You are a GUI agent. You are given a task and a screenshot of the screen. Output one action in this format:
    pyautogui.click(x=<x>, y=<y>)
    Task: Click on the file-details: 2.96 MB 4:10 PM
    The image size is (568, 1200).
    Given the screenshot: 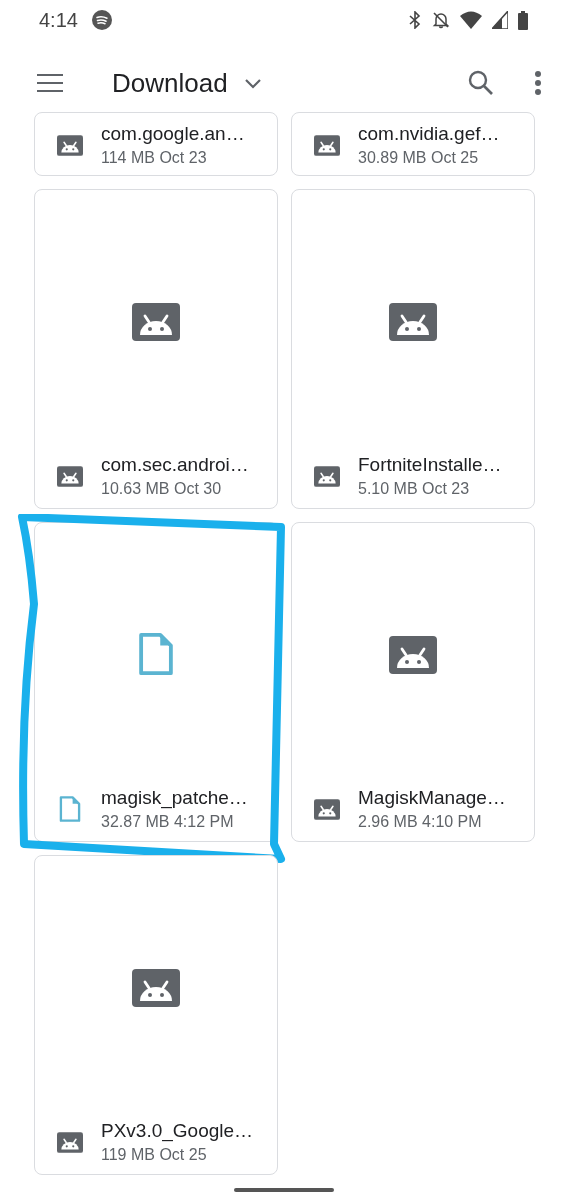 What is the action you would take?
    pyautogui.click(x=420, y=822)
    